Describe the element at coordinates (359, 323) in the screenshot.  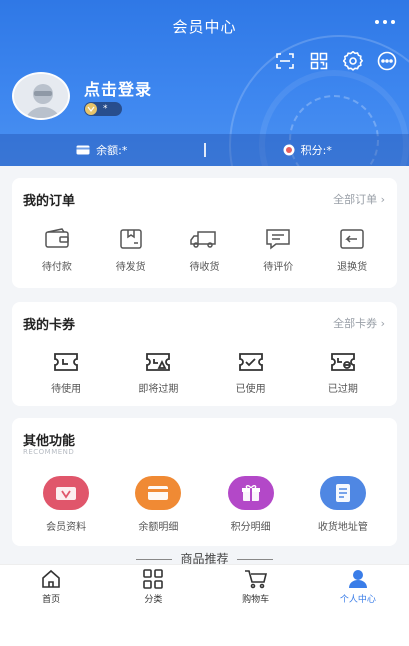
I see `all-coupons-link: 全部卡券 ›` at that location.